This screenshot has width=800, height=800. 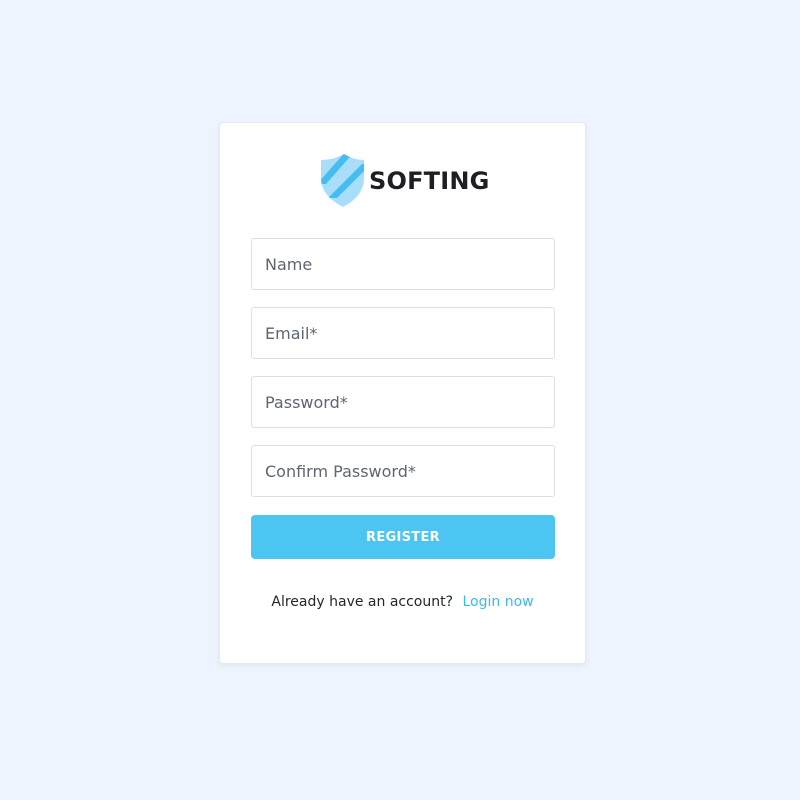 What do you see at coordinates (342, 180) in the screenshot?
I see `shield-icon` at bounding box center [342, 180].